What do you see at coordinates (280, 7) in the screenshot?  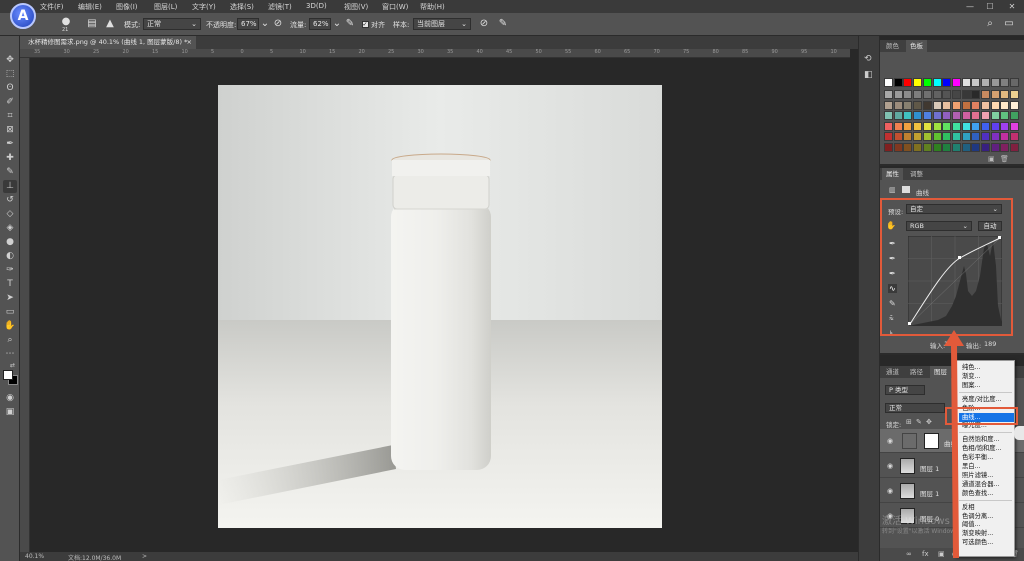 I see `menu-item: 滤镜(T)` at bounding box center [280, 7].